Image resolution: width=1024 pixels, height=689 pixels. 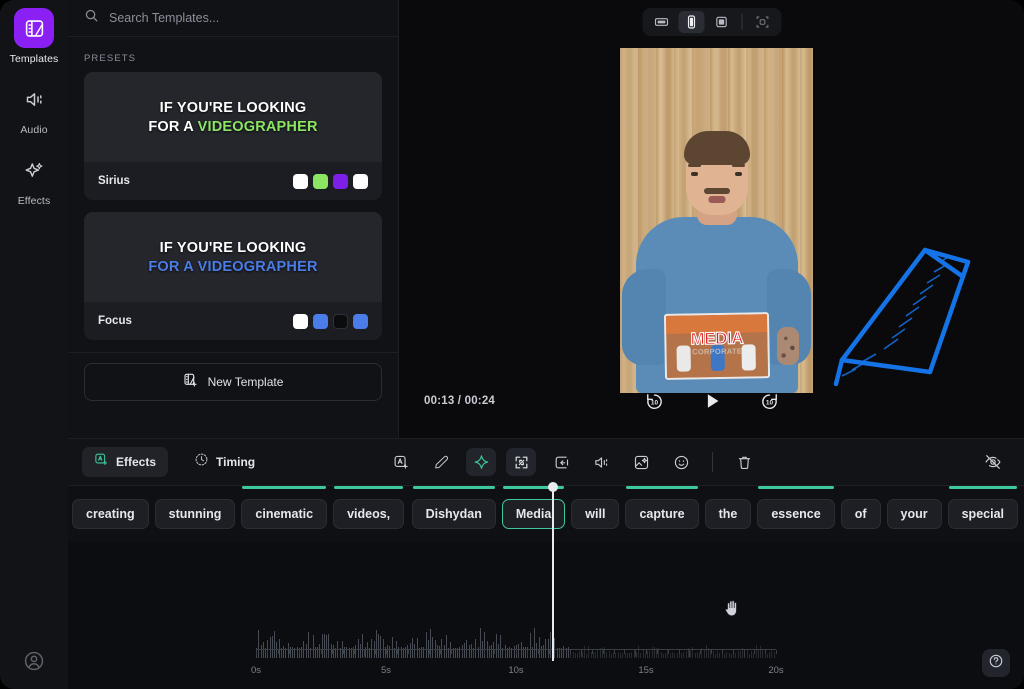 What do you see at coordinates (110, 514) in the screenshot?
I see `caption-chip: creating` at bounding box center [110, 514].